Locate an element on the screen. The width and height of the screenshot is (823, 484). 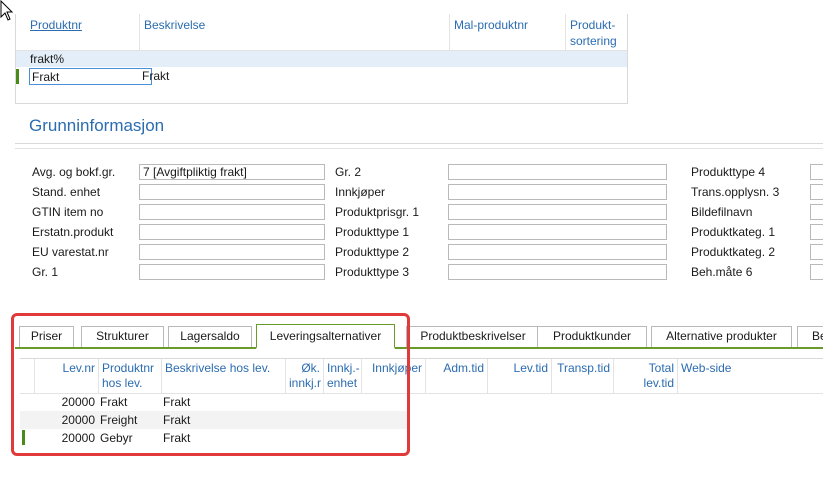
label-erstatn-produkt: Erstatn.produkt is located at coordinates (73, 232).